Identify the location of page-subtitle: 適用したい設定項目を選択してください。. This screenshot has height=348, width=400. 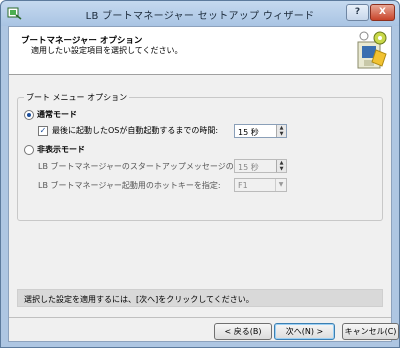
(107, 50).